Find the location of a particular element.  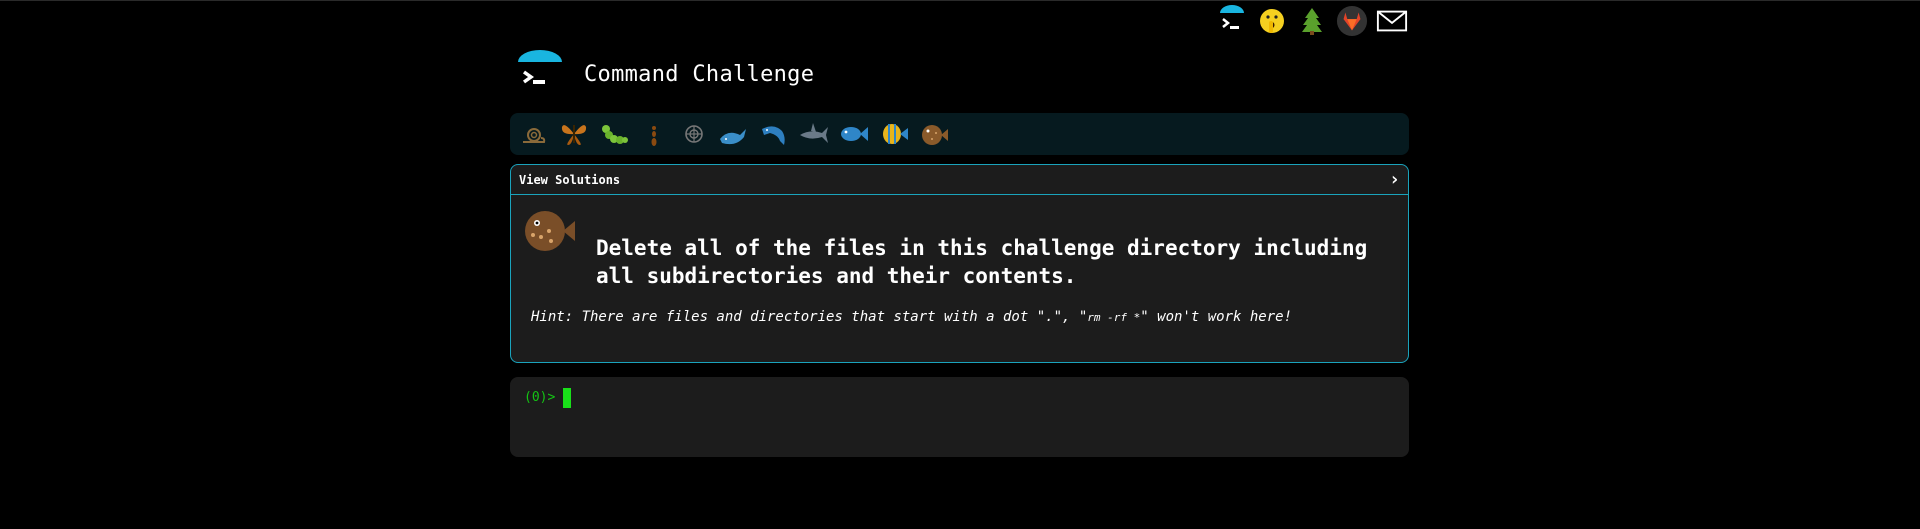

butterfly-icon is located at coordinates (574, 134).